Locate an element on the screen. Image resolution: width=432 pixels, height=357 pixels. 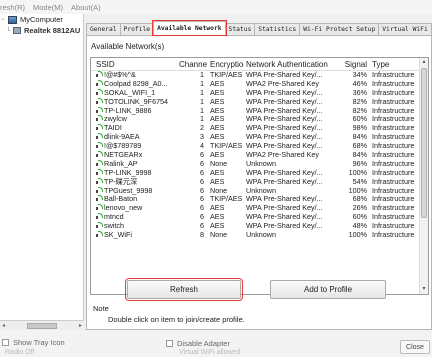
tab-wifi-protect-setup: Wi-Fi Protect Setup is located at coordinates (339, 29).